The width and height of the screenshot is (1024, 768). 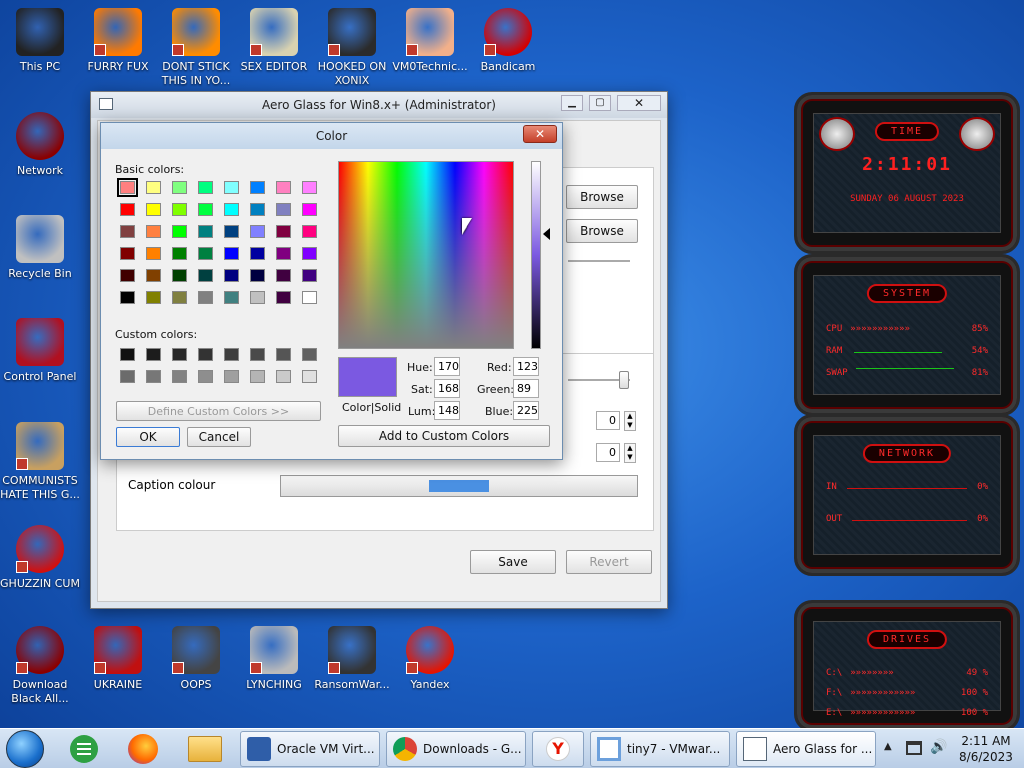 I want to click on firefox-taskbar-icon, so click(x=143, y=749).